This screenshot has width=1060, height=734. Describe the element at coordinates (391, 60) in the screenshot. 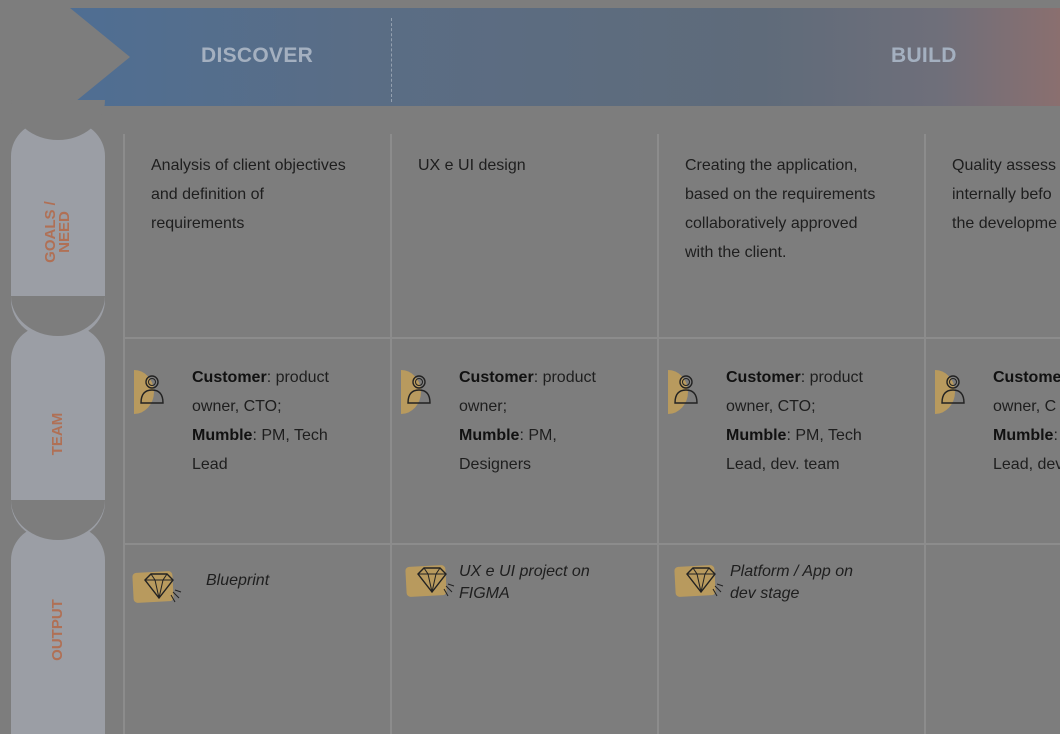

I see `phase-divider` at that location.